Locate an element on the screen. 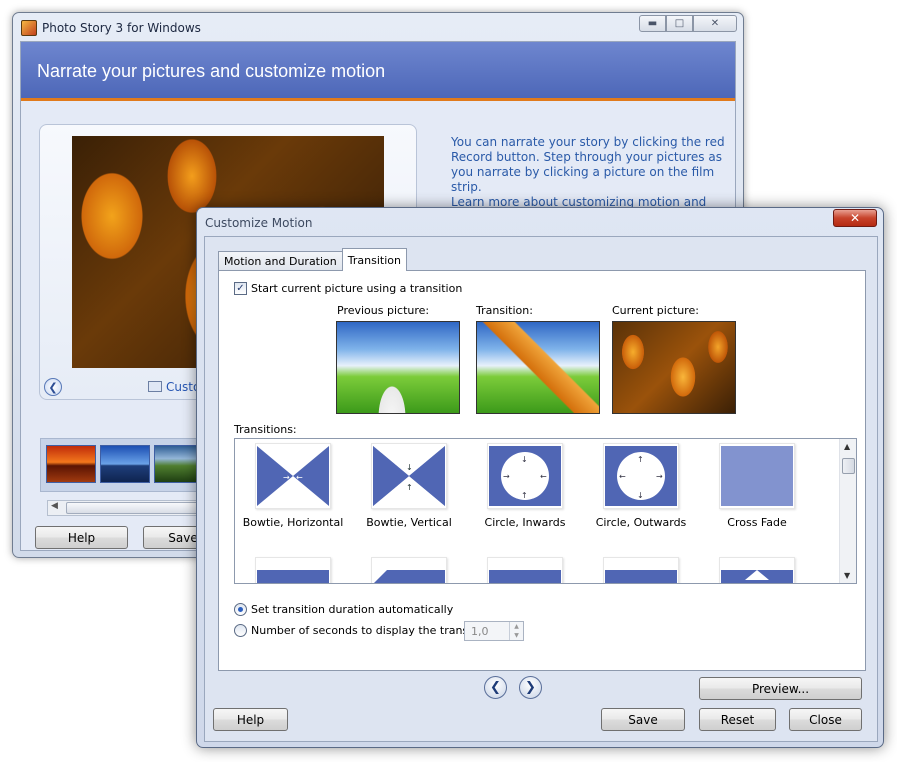 This screenshot has width=897, height=762. scroll-up-icon: ▲ is located at coordinates (847, 446).